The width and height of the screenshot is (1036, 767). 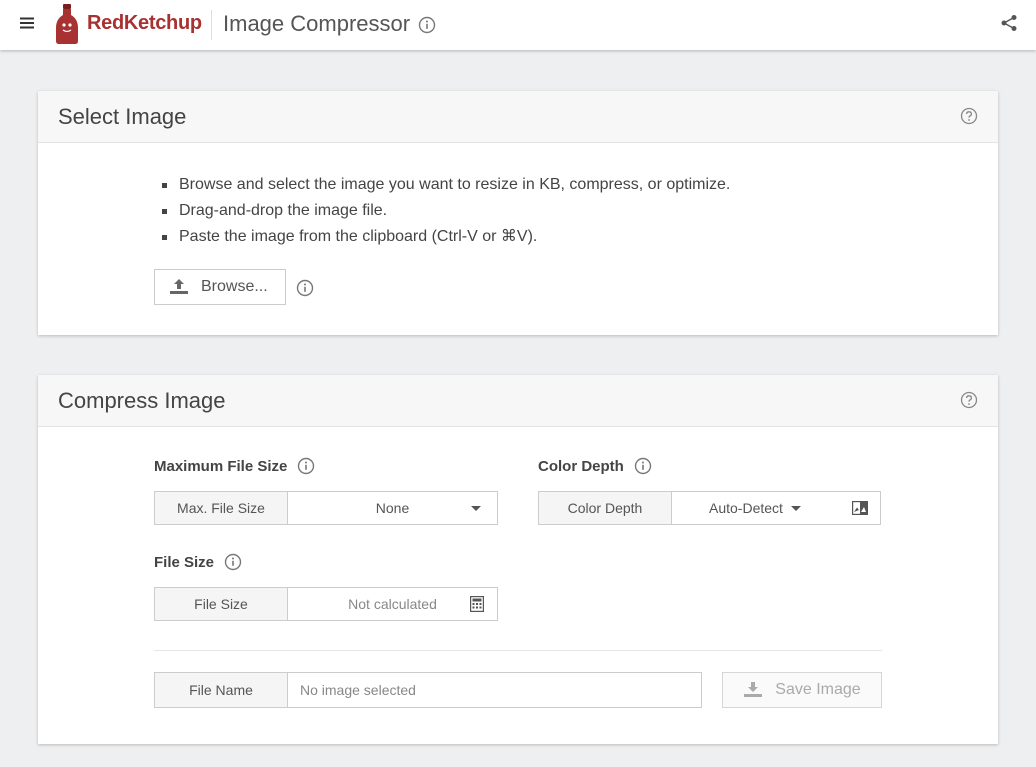 I want to click on max-file-size-group: Max. File Size None, so click(x=326, y=508).